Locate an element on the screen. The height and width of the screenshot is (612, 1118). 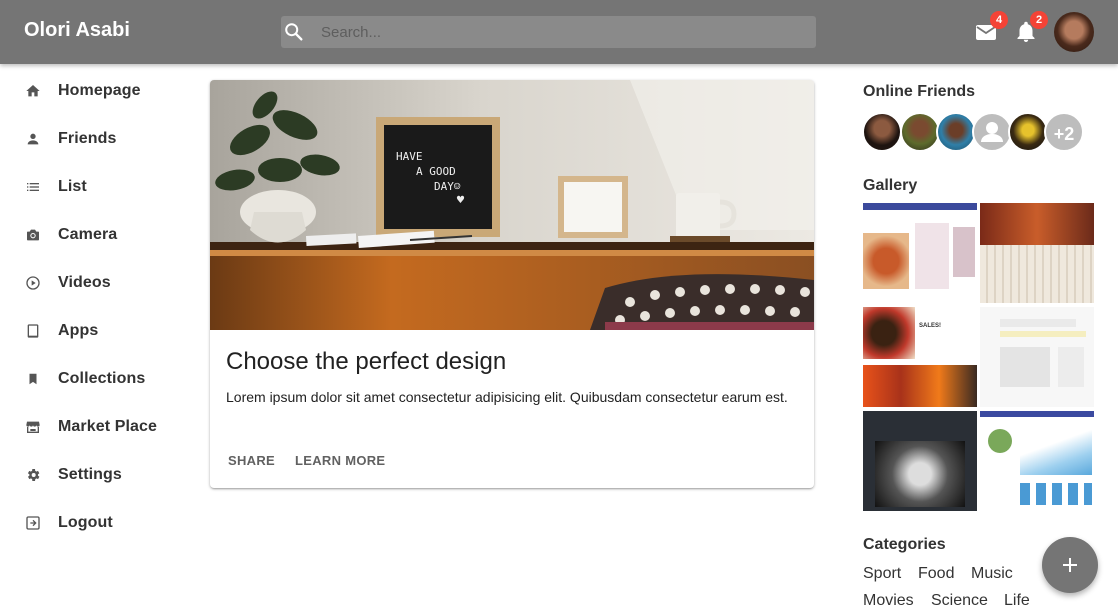
mail-button: 4 is located at coordinates (991, 27).